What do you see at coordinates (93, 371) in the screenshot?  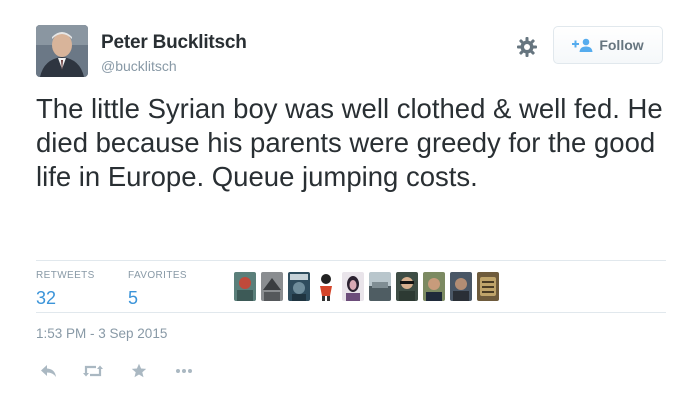 I see `retweet-icon` at bounding box center [93, 371].